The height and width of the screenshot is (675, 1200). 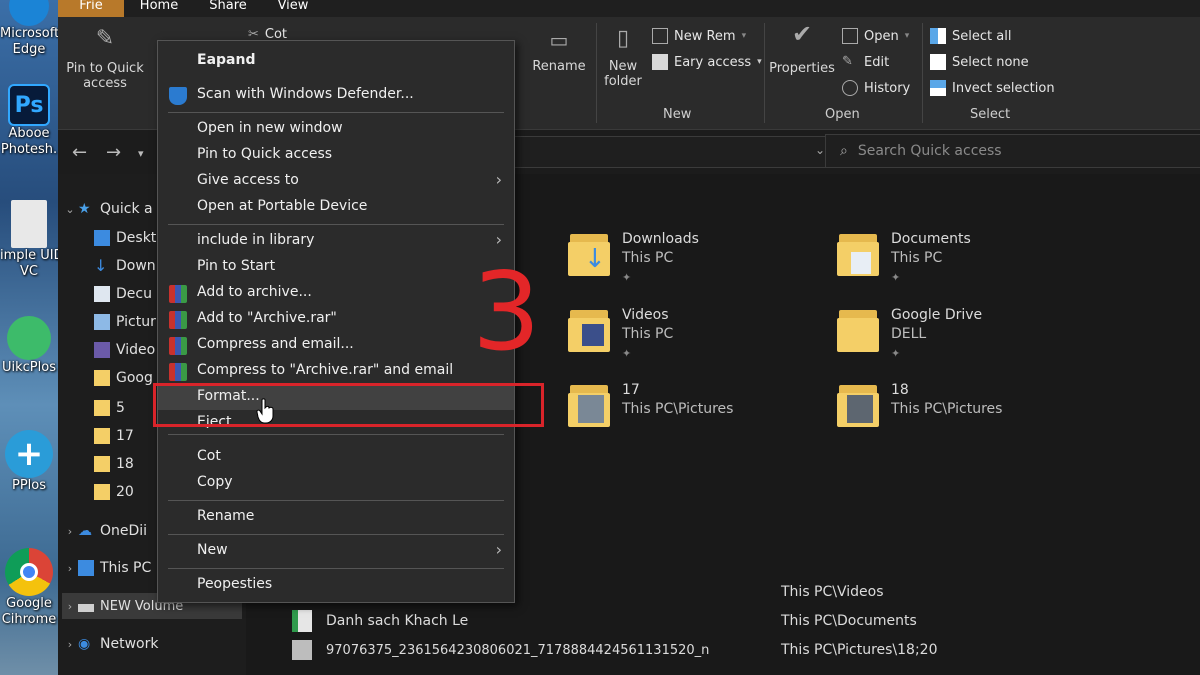 What do you see at coordinates (29, 29) in the screenshot?
I see `desktop-icon-edge: Microsoft Edge` at bounding box center [29, 29].